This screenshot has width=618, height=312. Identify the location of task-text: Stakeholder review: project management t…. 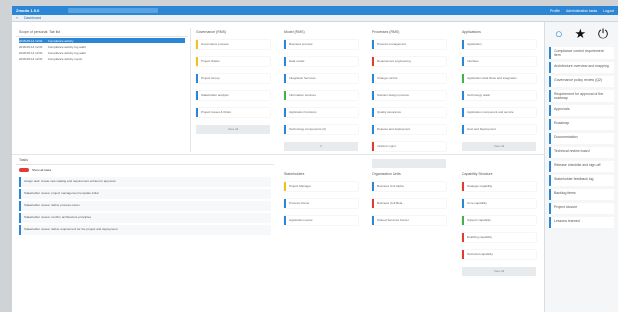
(61, 193).